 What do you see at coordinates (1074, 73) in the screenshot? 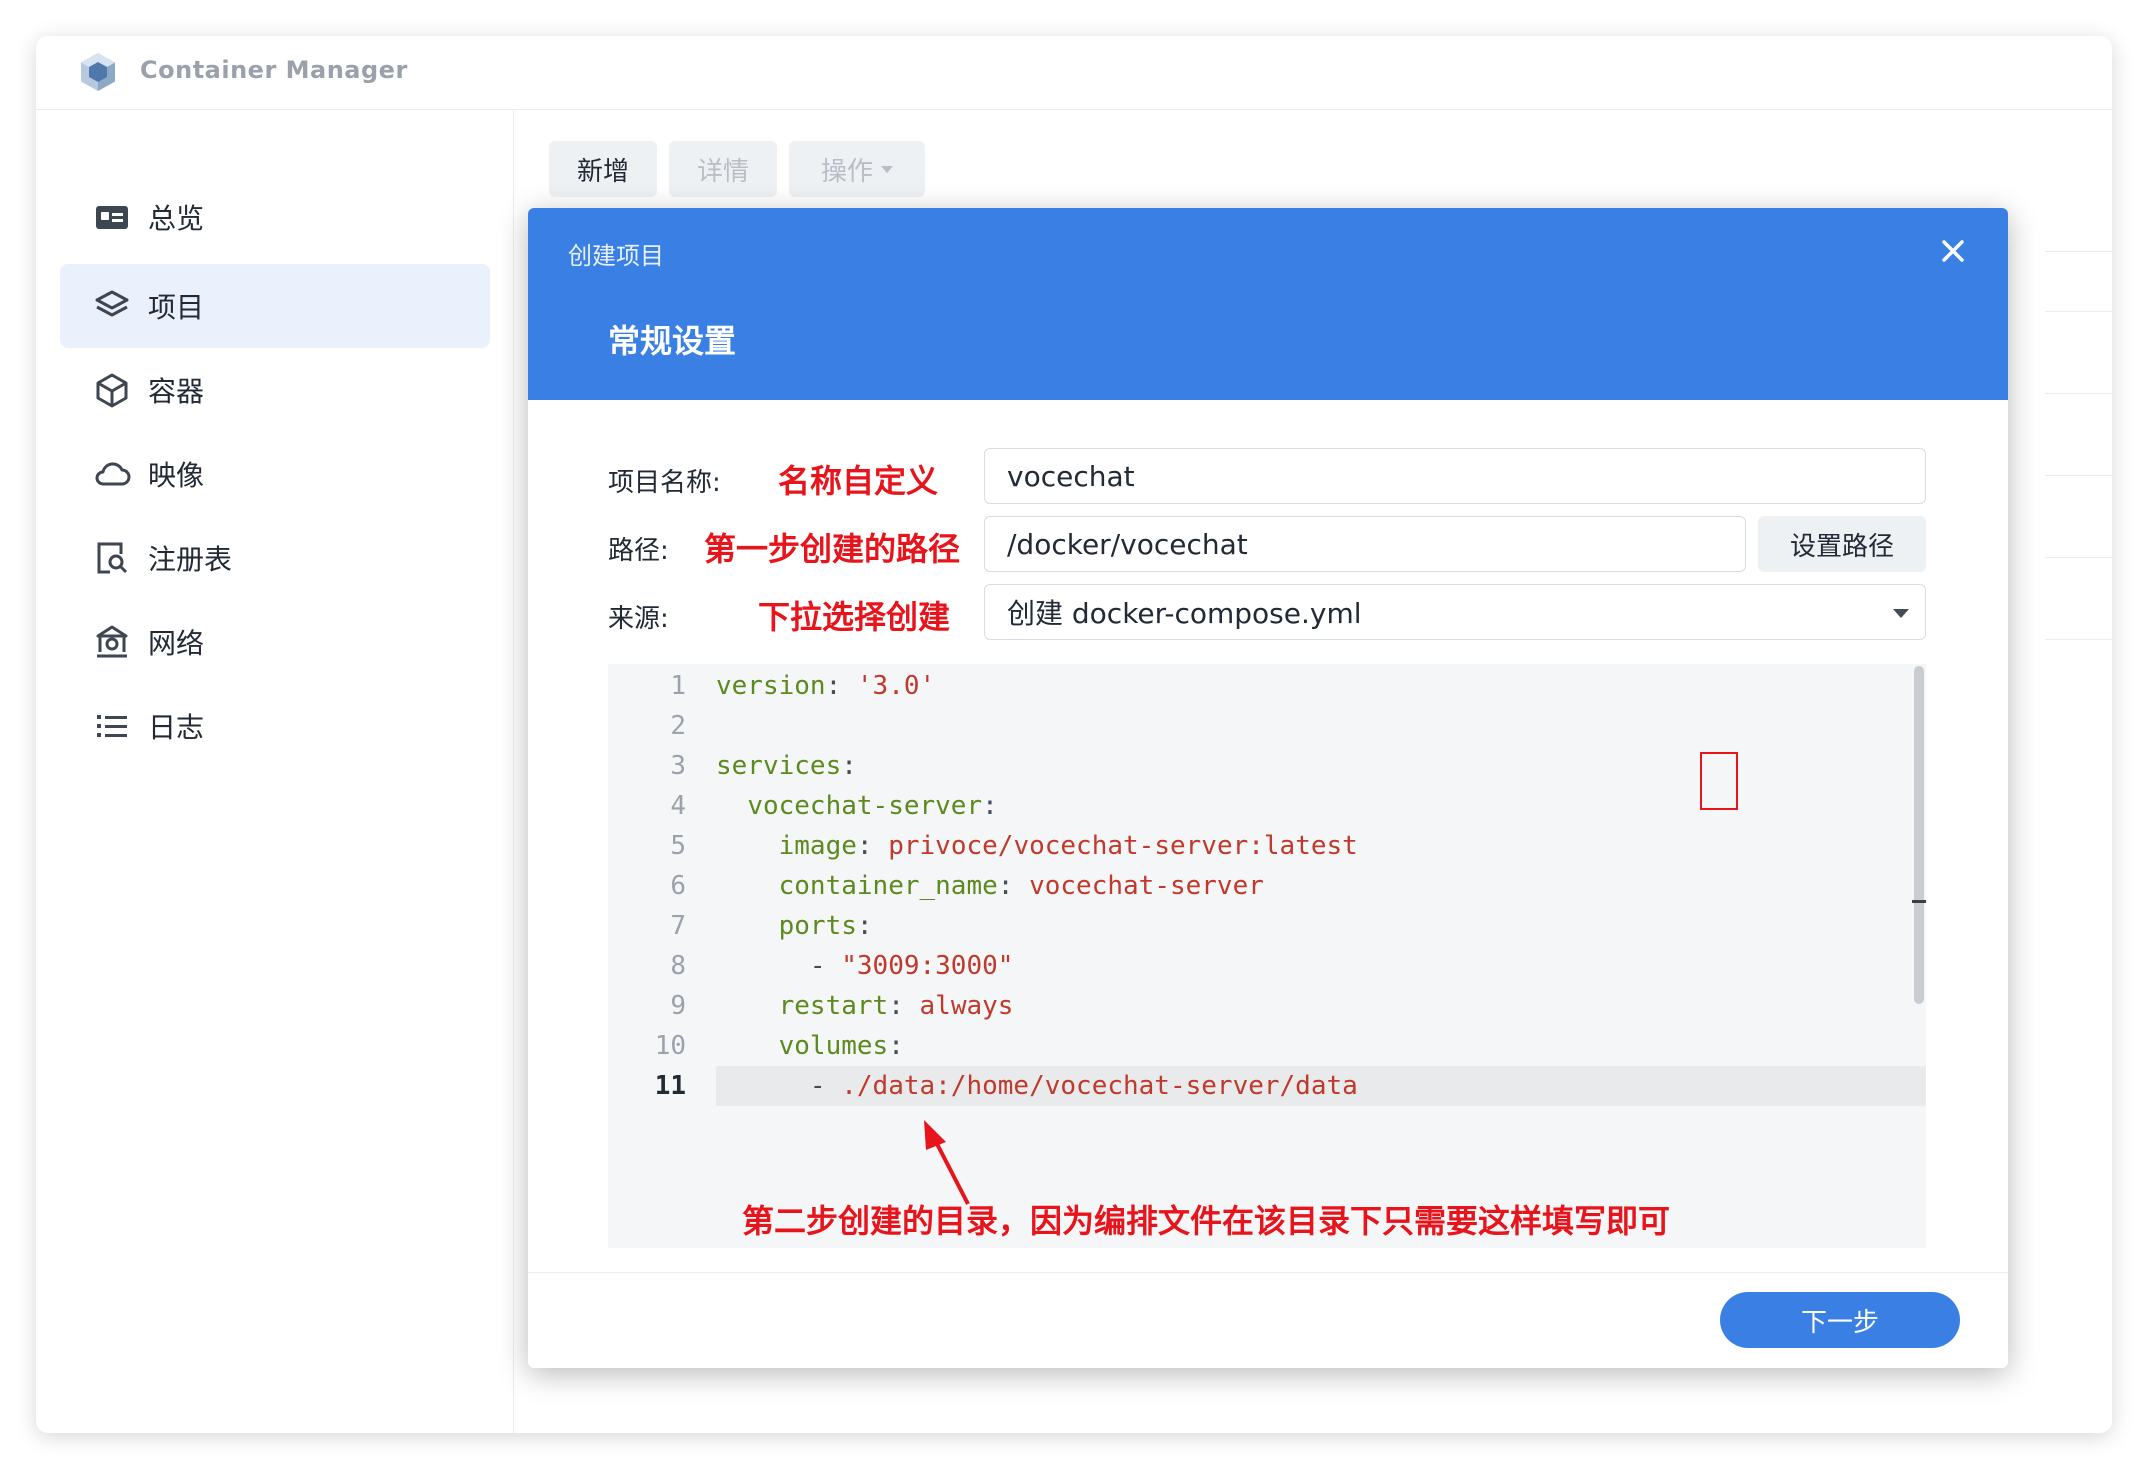
I see `title-bar: Container Manager` at bounding box center [1074, 73].